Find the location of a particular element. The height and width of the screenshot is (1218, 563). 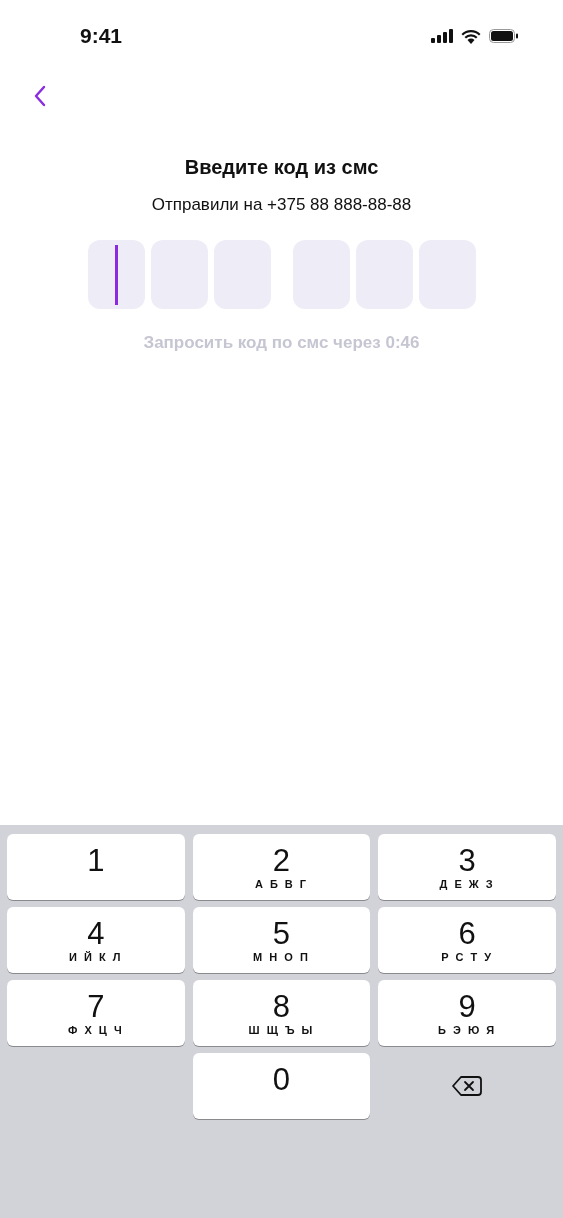

battery-icon is located at coordinates (504, 36).